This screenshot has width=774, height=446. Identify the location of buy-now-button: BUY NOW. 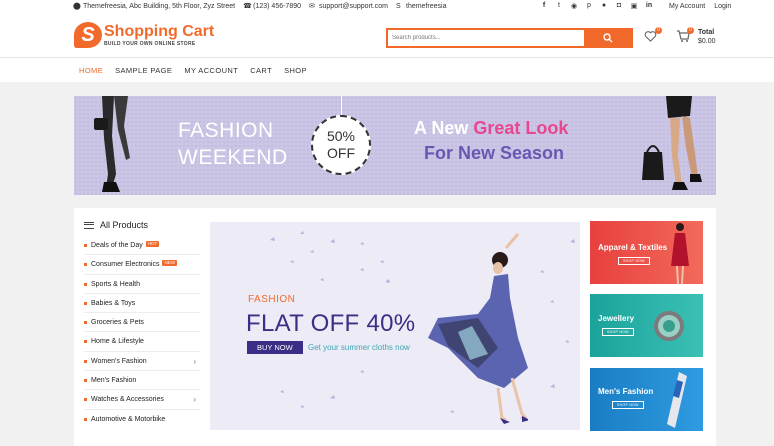
(275, 347).